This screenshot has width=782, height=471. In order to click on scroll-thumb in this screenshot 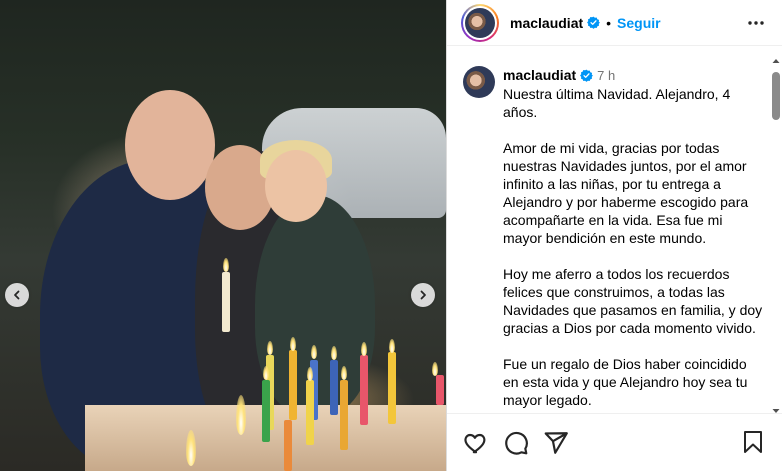, I will do `click(776, 96)`.